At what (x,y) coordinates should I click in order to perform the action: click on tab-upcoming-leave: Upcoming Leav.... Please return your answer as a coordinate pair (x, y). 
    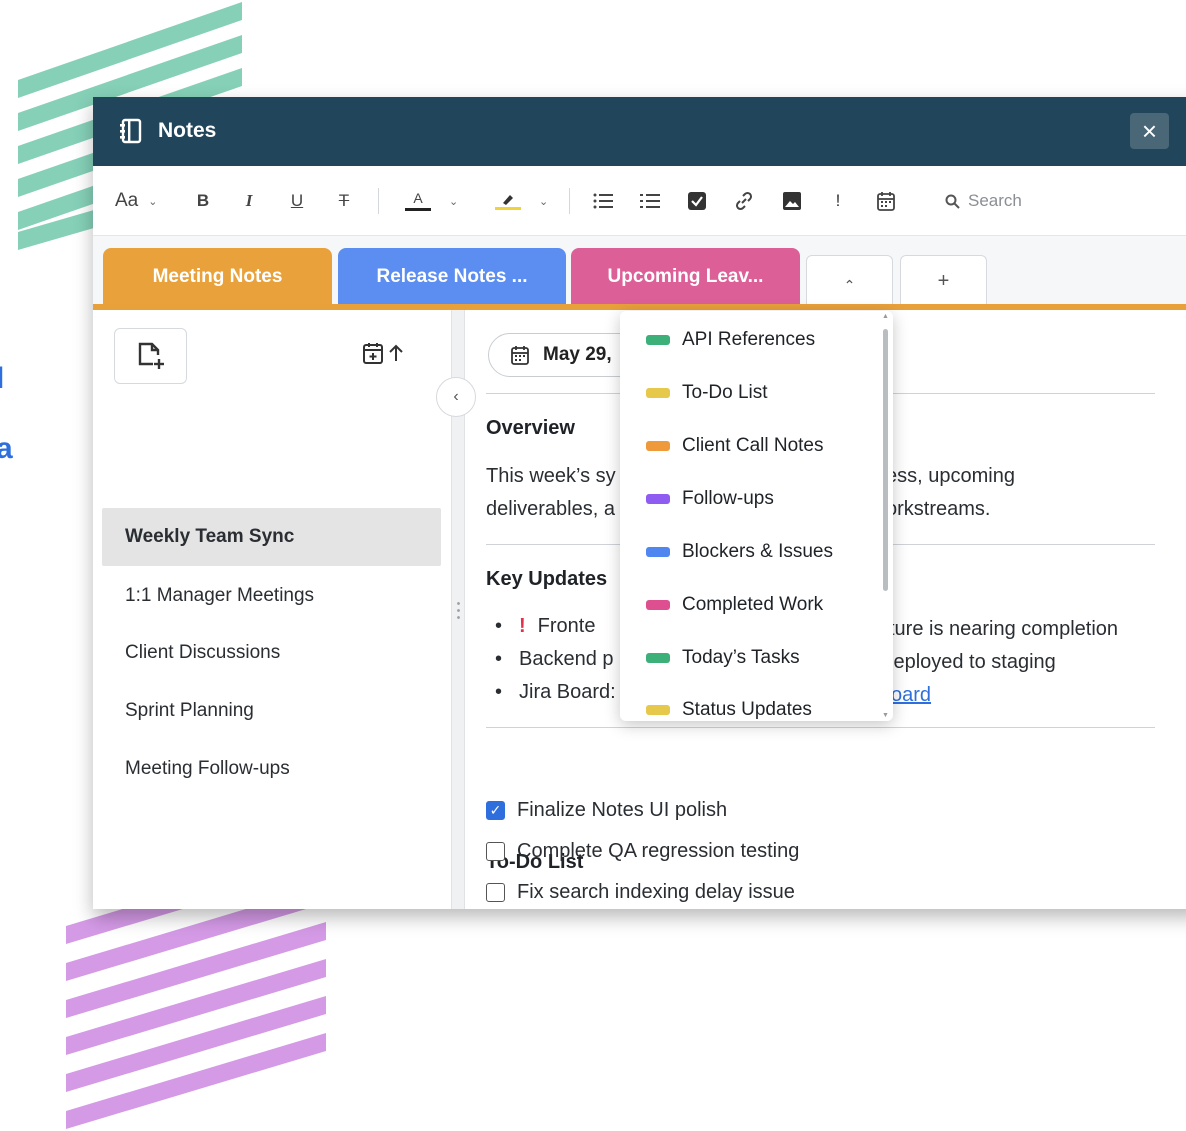
    Looking at the image, I should click on (685, 277).